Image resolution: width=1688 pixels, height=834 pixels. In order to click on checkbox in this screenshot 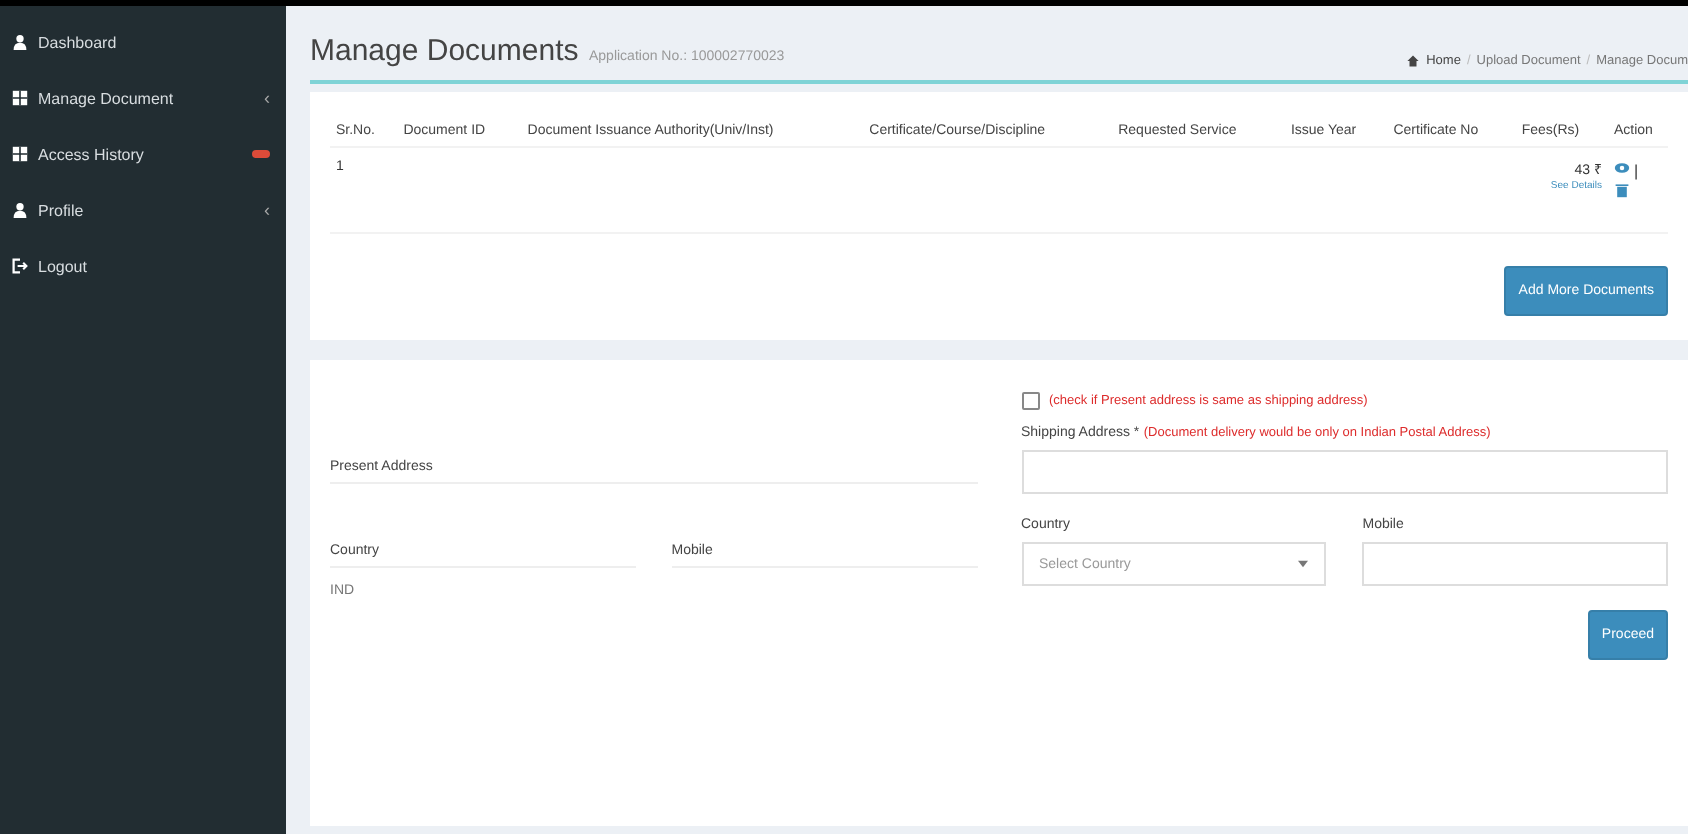, I will do `click(1030, 401)`.